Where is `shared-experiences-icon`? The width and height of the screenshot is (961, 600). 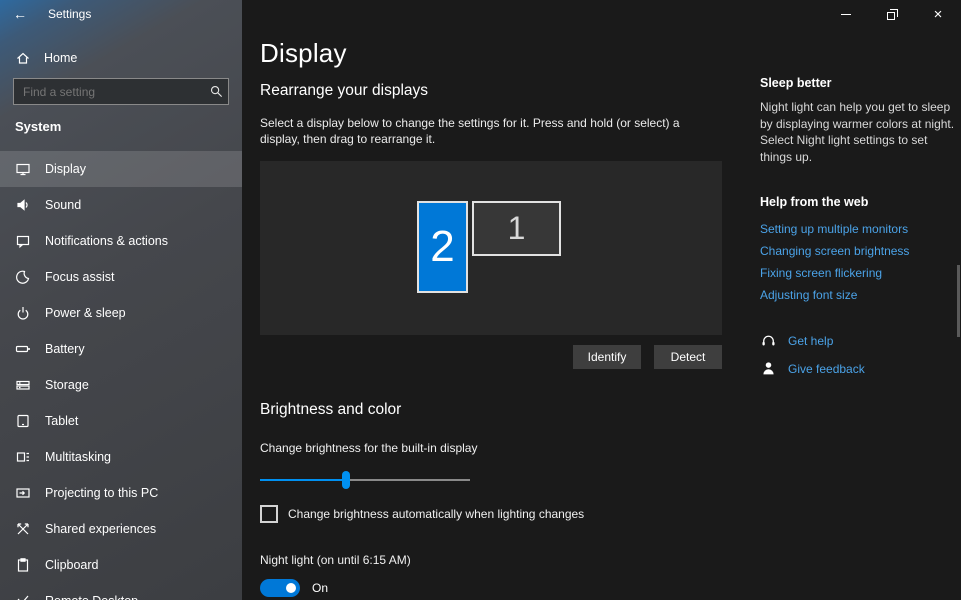
shared-experiences-icon is located at coordinates (23, 529).